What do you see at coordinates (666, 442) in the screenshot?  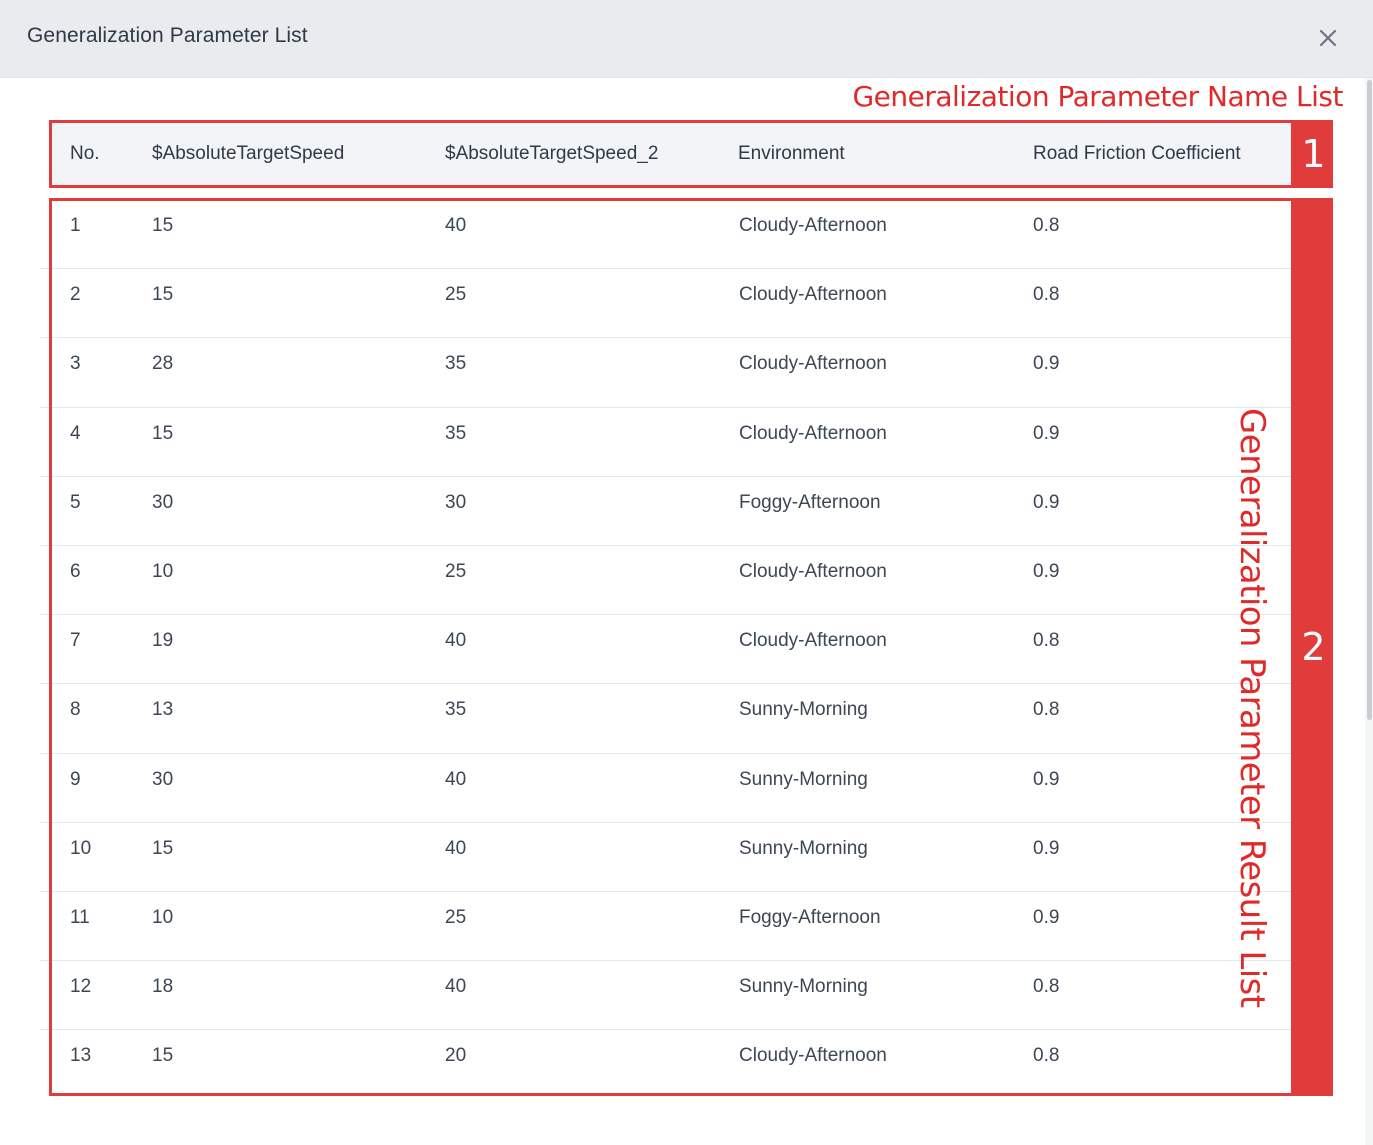 I see `table-row: 4 15 35 Cloudy-Afternoon 0.9` at bounding box center [666, 442].